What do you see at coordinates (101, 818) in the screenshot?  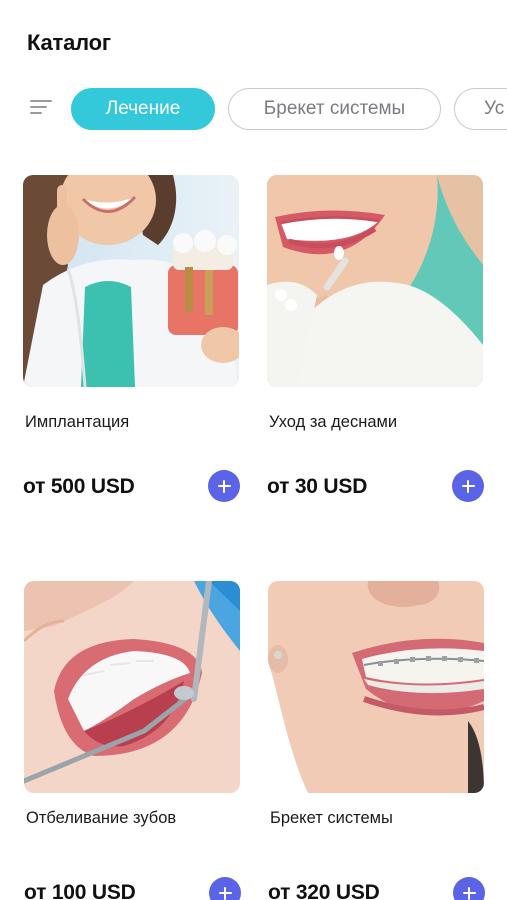 I see `product-name: Отбеливание зубов` at bounding box center [101, 818].